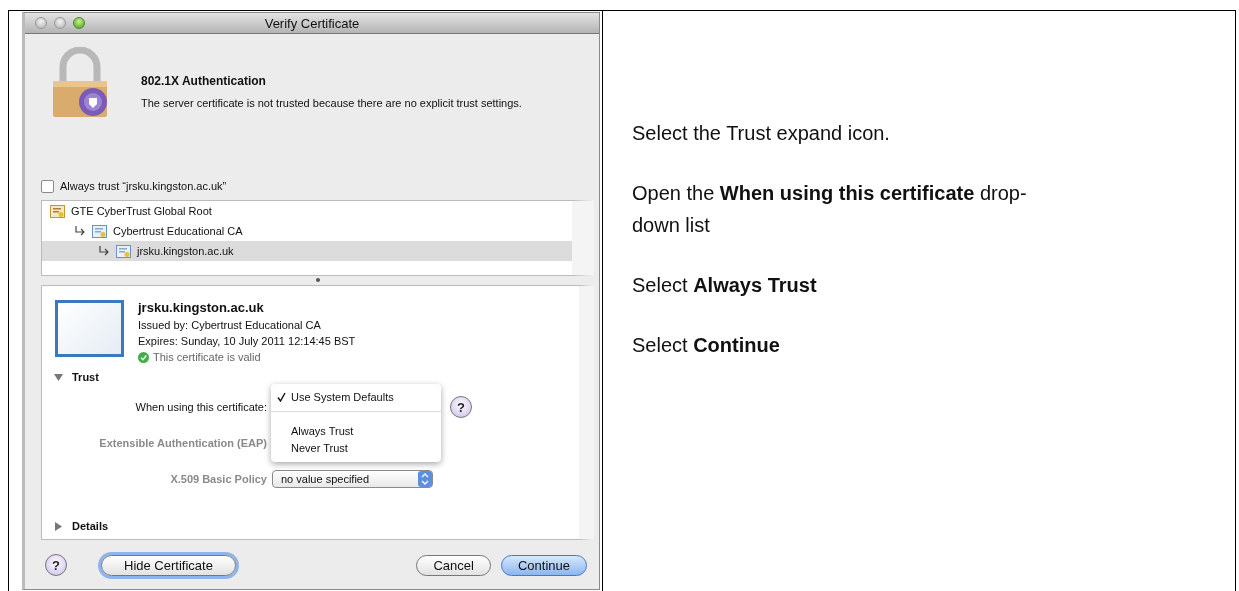 The height and width of the screenshot is (591, 1239). Describe the element at coordinates (312, 23) in the screenshot. I see `window-title: Verify Certificate` at that location.